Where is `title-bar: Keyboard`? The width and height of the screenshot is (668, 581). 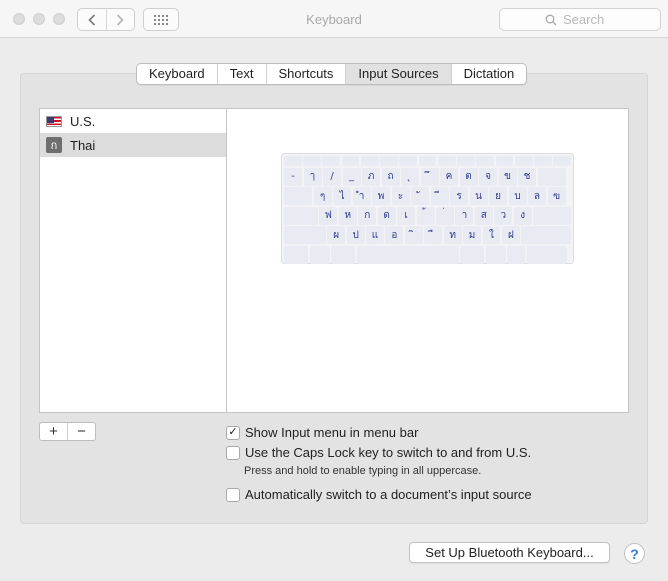 title-bar: Keyboard is located at coordinates (334, 19).